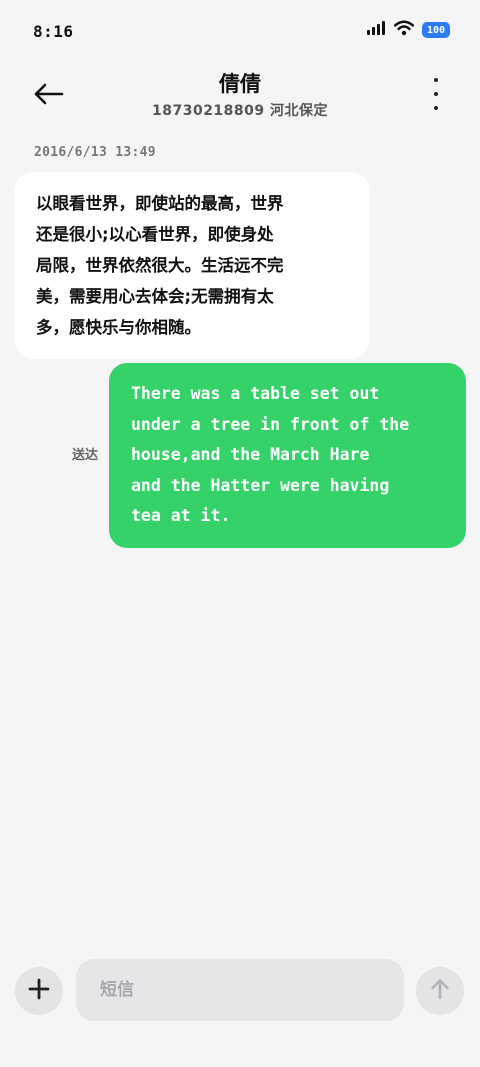  Describe the element at coordinates (118, 327) in the screenshot. I see `message-line: 多，愿快乐与你相随。` at that location.